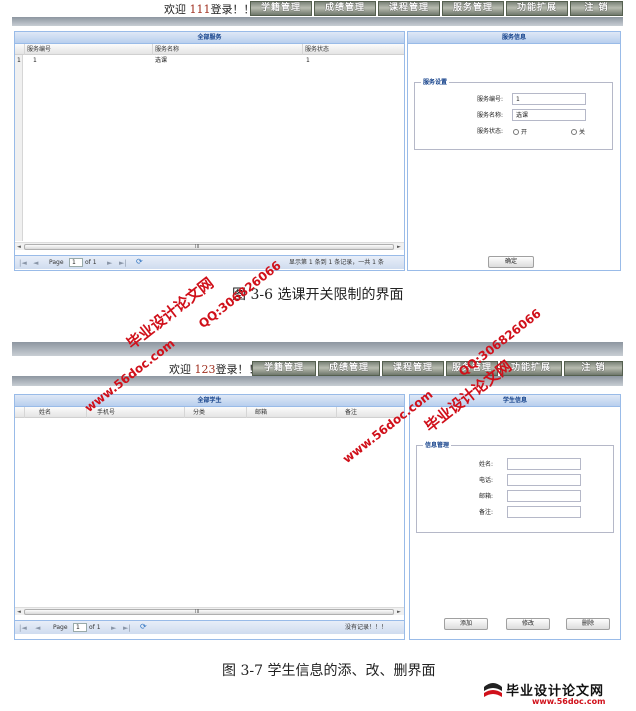  What do you see at coordinates (209, 401) in the screenshot?
I see `bottom-students-panel-title: 全部学生` at bounding box center [209, 401].